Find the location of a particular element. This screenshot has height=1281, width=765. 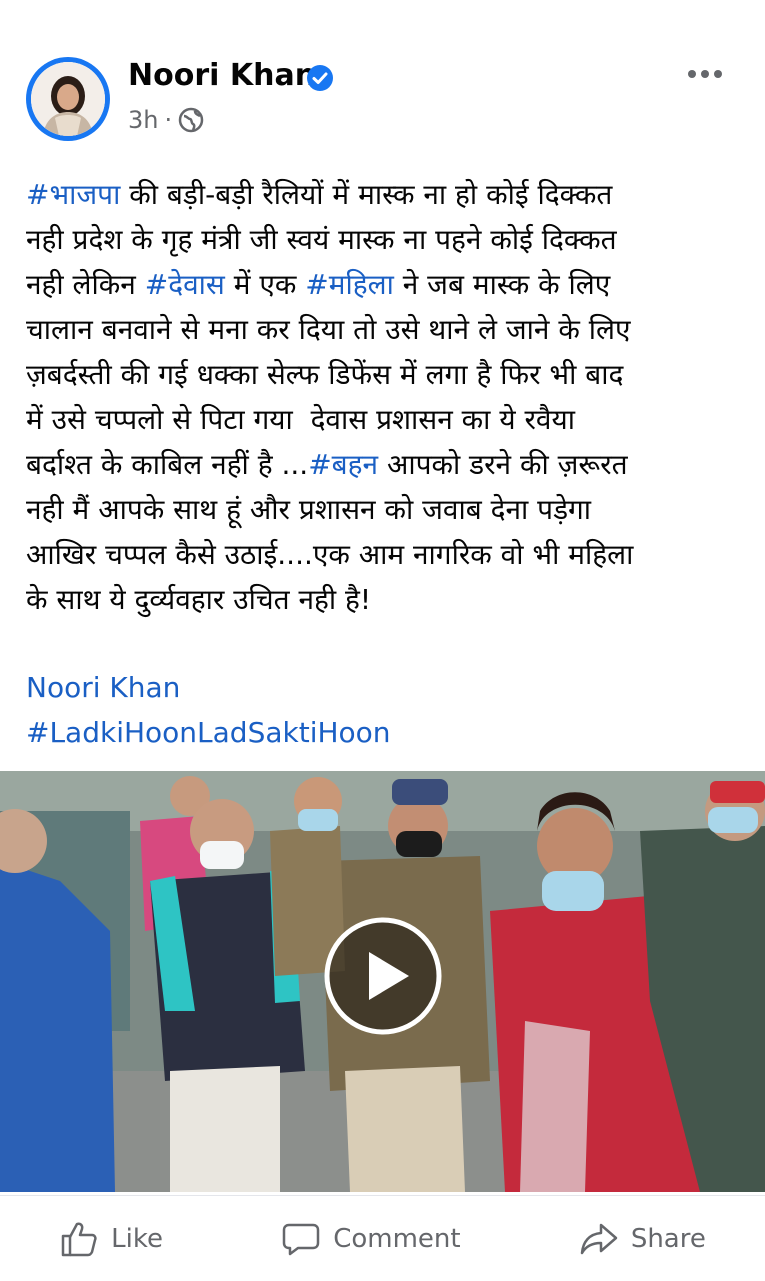

hashtag-link: #देवास is located at coordinates (185, 284).